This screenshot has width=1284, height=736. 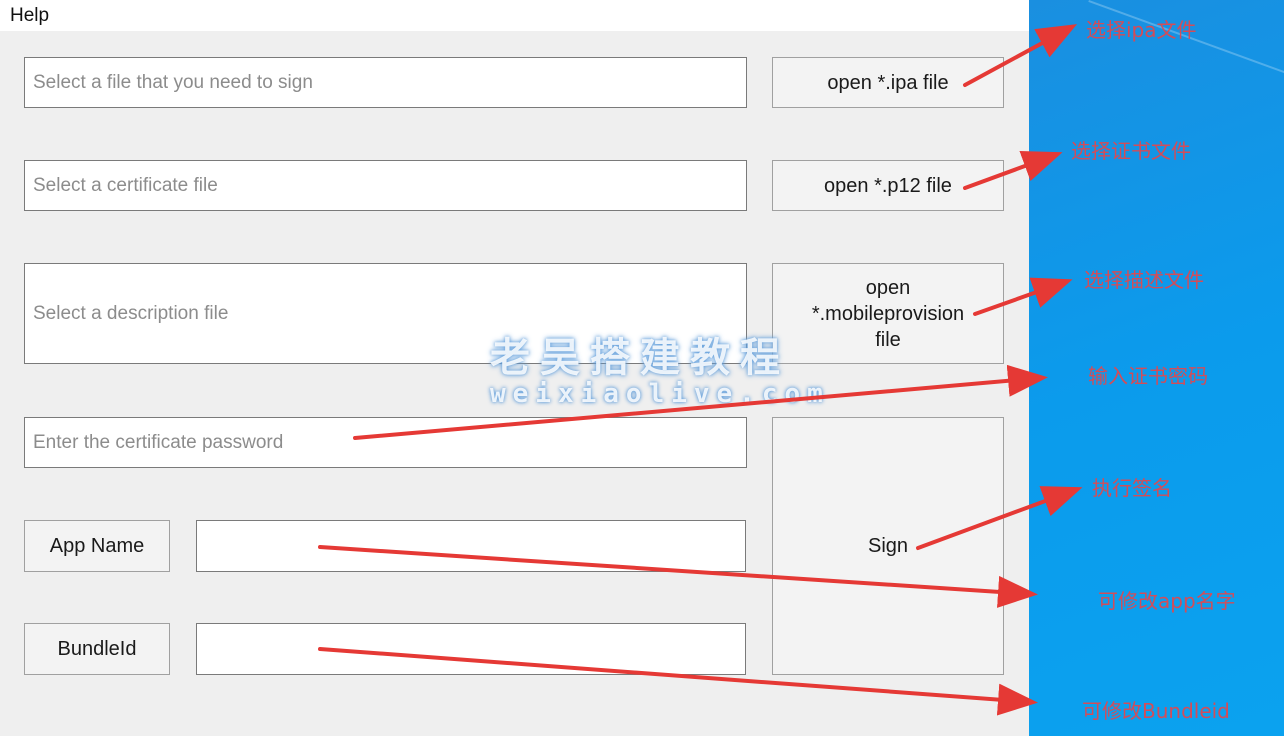 I want to click on open-mobileprovision-label-line3: file, so click(x=888, y=339).